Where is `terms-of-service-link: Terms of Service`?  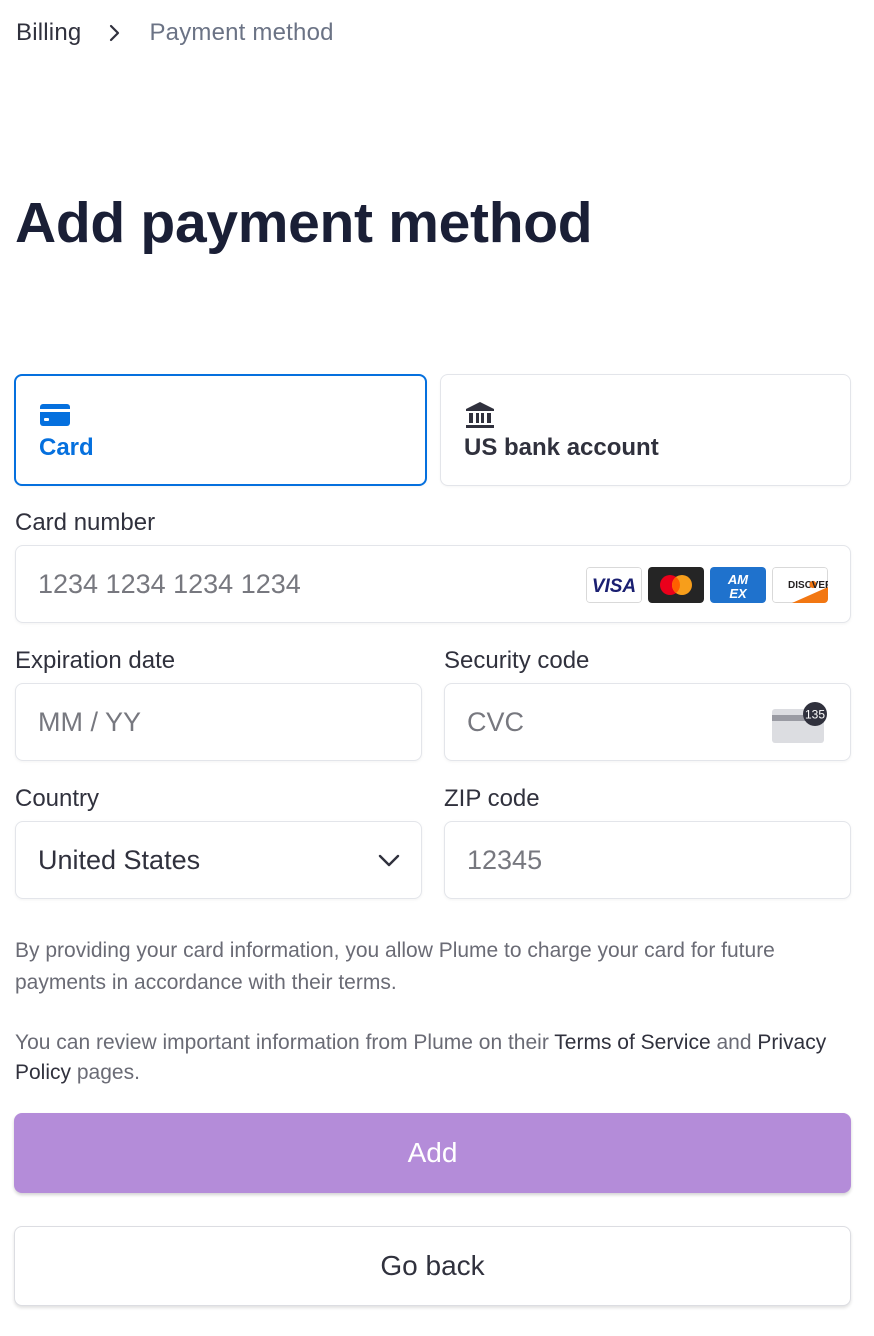
terms-of-service-link: Terms of Service is located at coordinates (632, 1042).